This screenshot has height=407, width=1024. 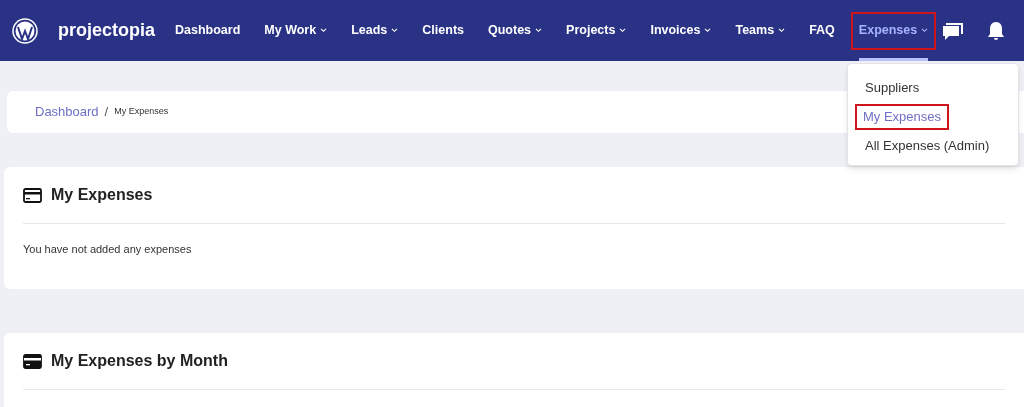 What do you see at coordinates (681, 30) in the screenshot?
I see `nav-link: Invoices` at bounding box center [681, 30].